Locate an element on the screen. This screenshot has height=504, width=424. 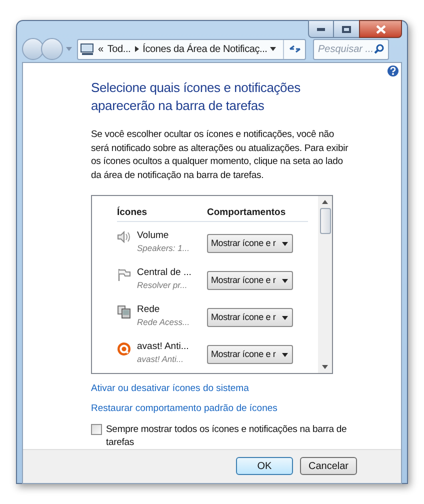
link: Restaurar comportamento padrão de ícones is located at coordinates (184, 409).